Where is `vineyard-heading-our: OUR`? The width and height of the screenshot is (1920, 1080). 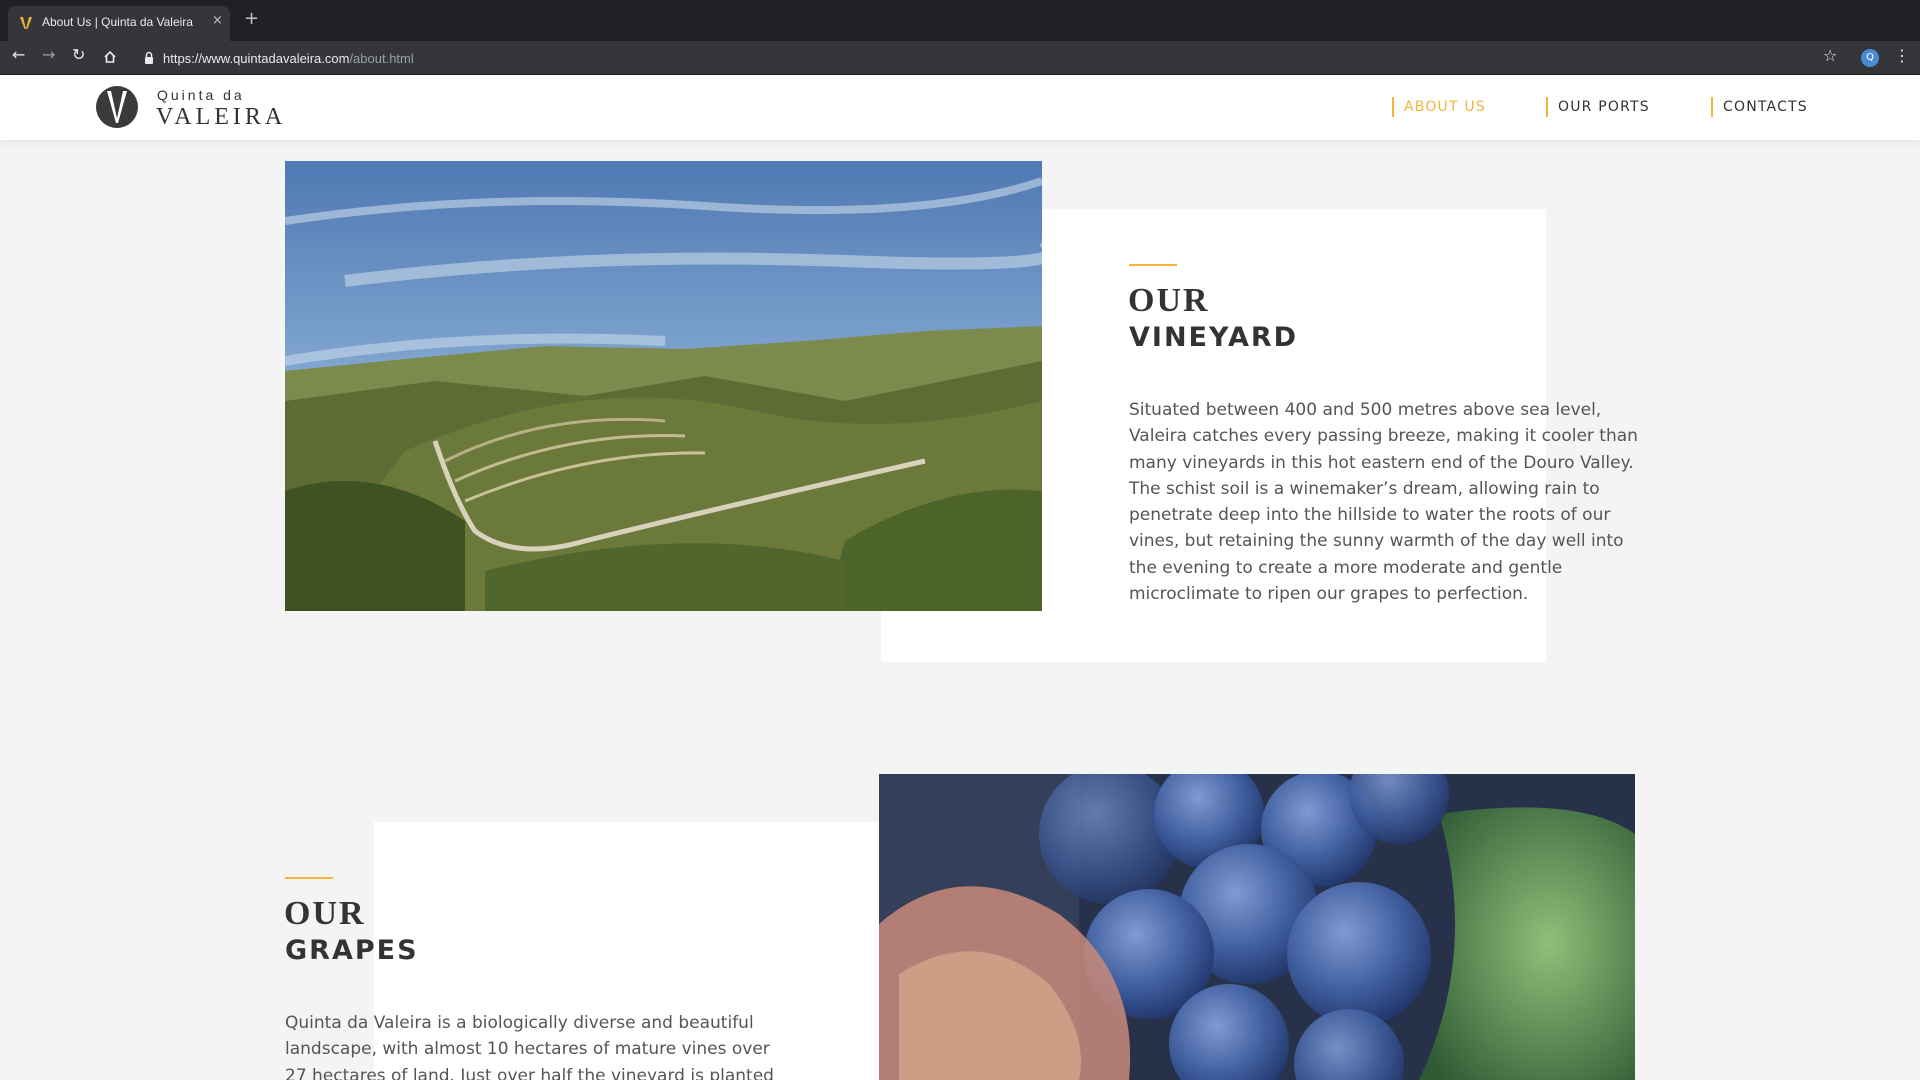
vineyard-heading-our: OUR is located at coordinates (1169, 300).